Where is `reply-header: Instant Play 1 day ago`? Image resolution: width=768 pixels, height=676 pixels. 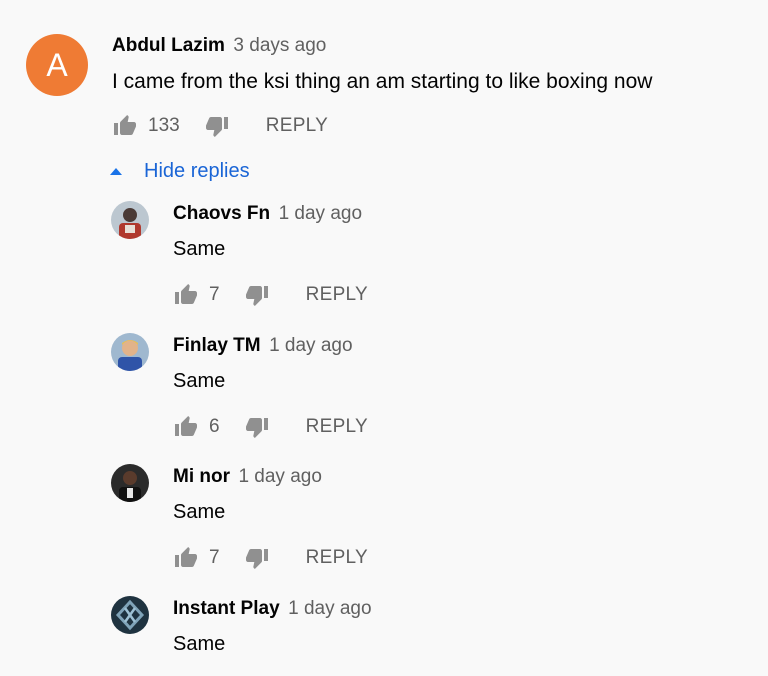 reply-header: Instant Play 1 day ago is located at coordinates (272, 609).